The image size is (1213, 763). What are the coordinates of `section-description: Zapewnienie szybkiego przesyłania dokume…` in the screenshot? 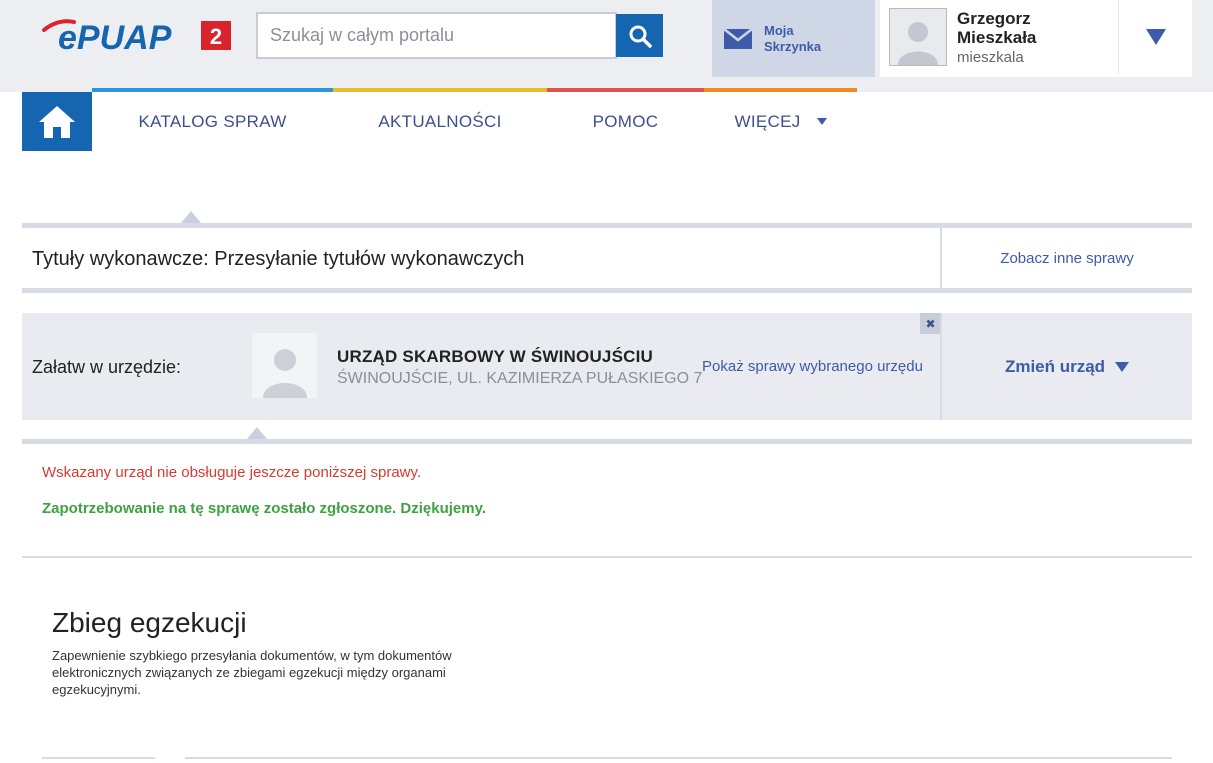 It's located at (252, 672).